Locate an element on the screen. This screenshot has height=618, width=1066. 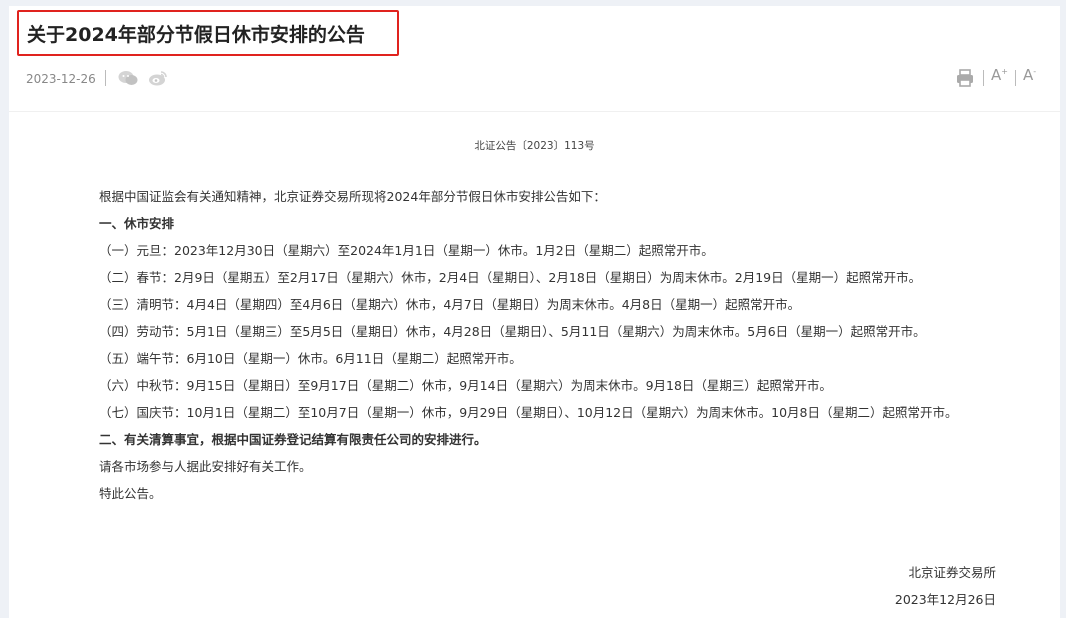
font-increase-label: A is located at coordinates (996, 75).